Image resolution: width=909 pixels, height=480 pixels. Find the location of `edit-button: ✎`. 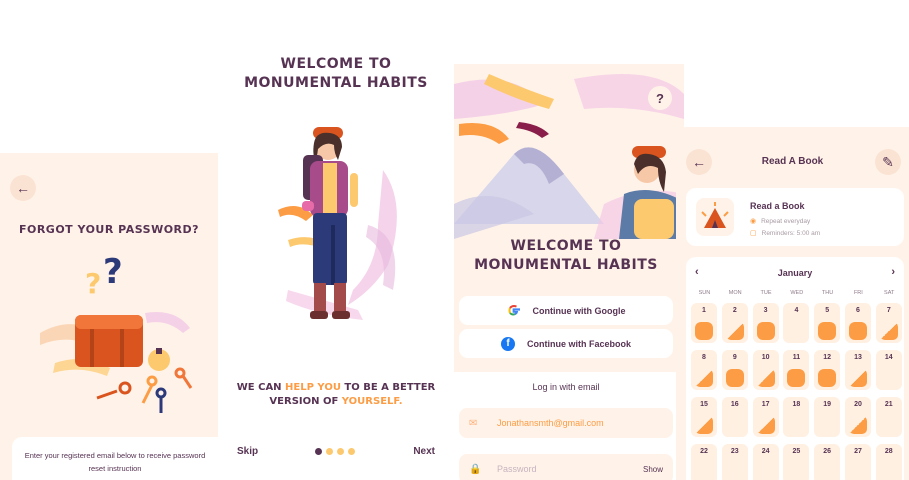

edit-button: ✎ is located at coordinates (888, 162).